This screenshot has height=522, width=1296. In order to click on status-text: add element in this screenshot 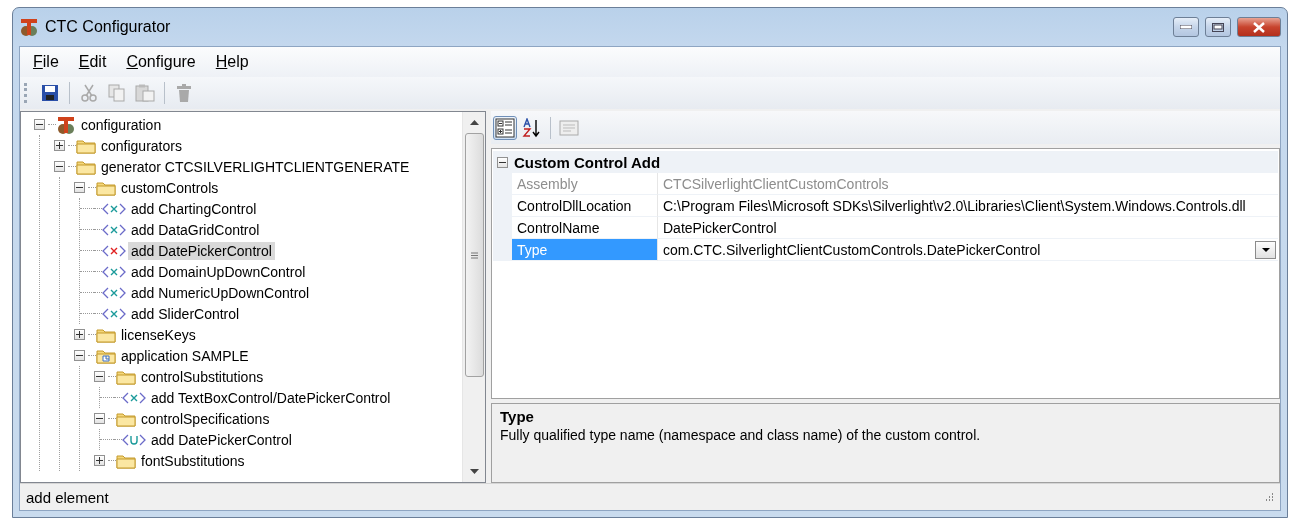, I will do `click(67, 497)`.